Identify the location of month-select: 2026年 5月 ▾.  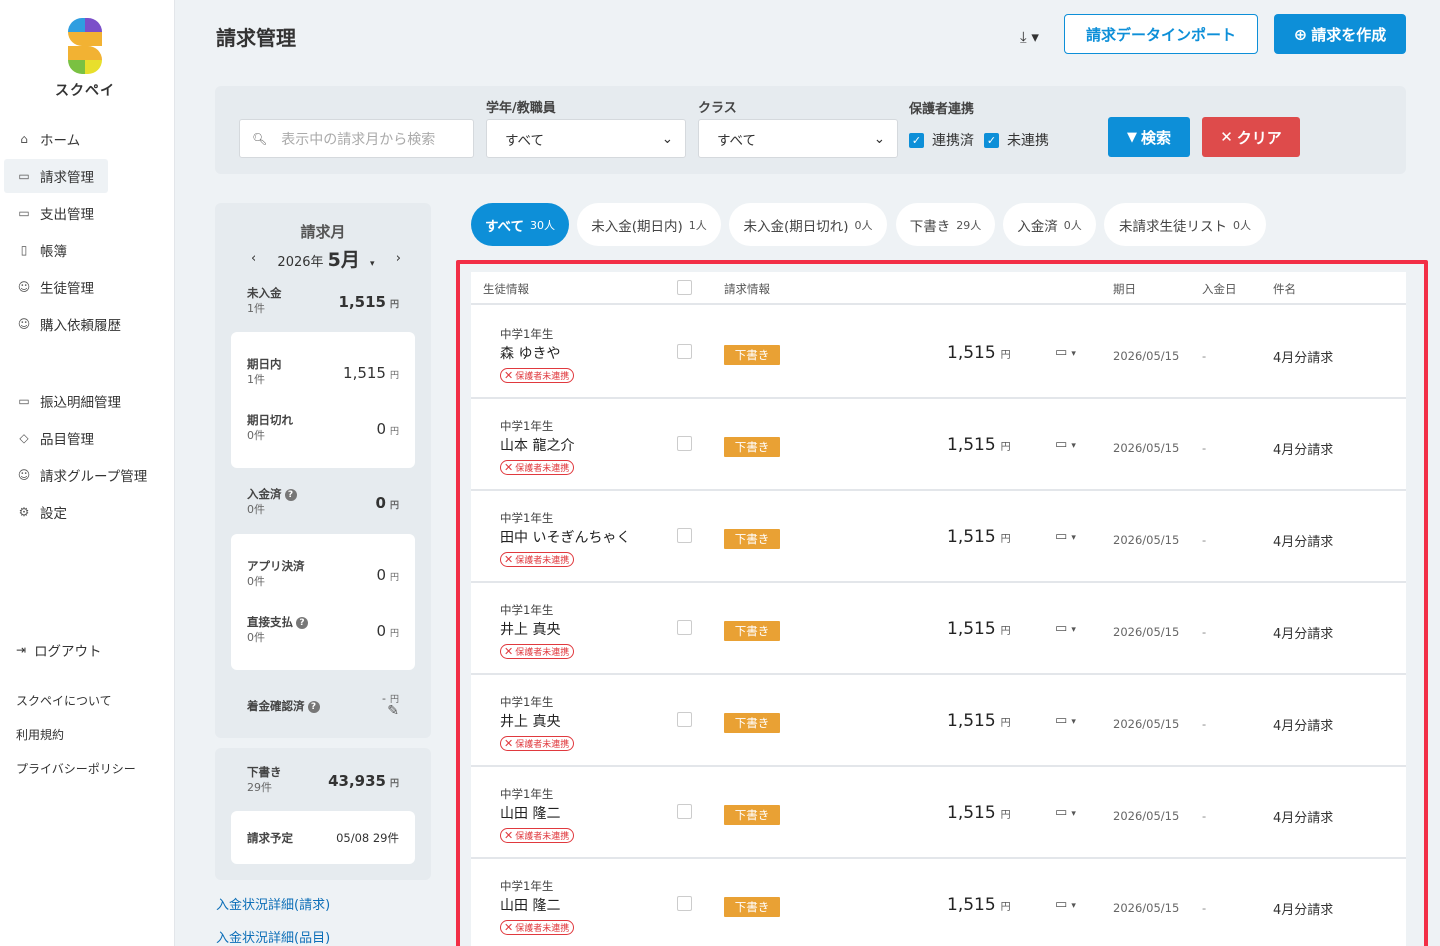
(325, 258).